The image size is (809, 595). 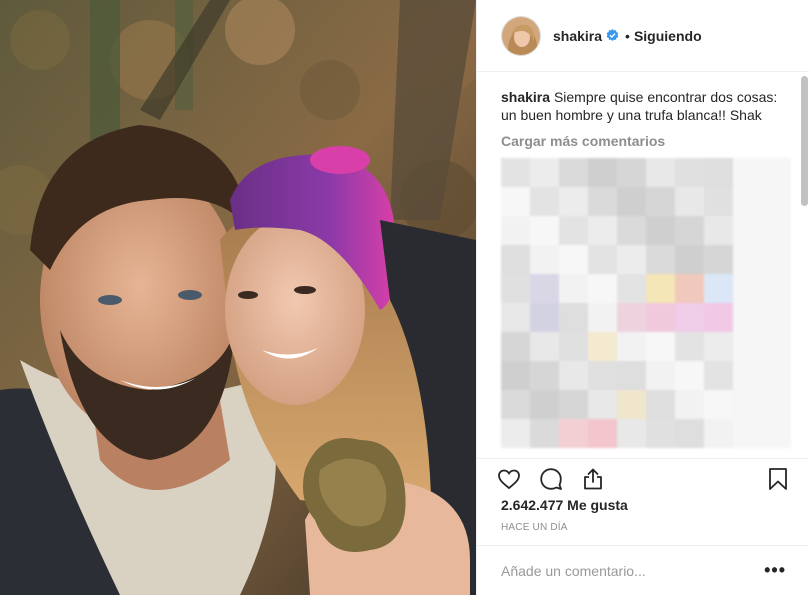 I want to click on more-options-button: •••, so click(x=775, y=570).